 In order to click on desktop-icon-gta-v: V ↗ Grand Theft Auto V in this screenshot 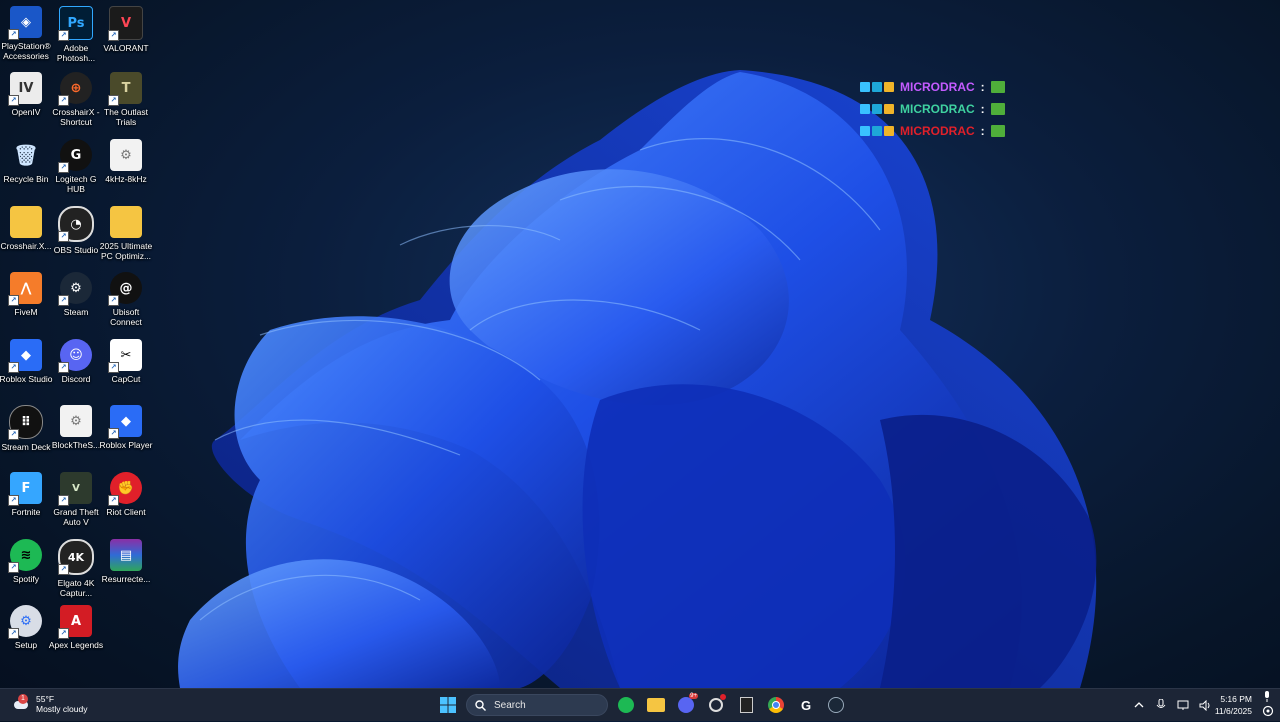, I will do `click(76, 505)`.